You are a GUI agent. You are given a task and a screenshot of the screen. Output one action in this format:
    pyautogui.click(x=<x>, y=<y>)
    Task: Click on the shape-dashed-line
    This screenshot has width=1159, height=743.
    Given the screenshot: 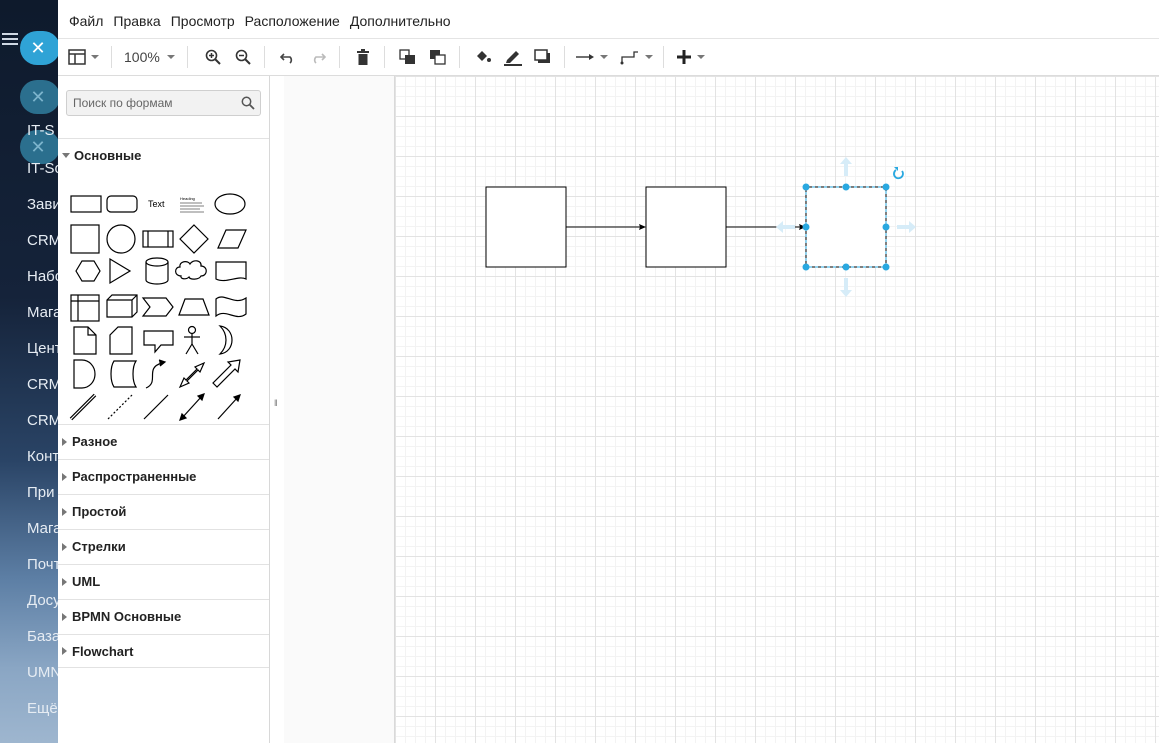 What is the action you would take?
    pyautogui.click(x=120, y=407)
    